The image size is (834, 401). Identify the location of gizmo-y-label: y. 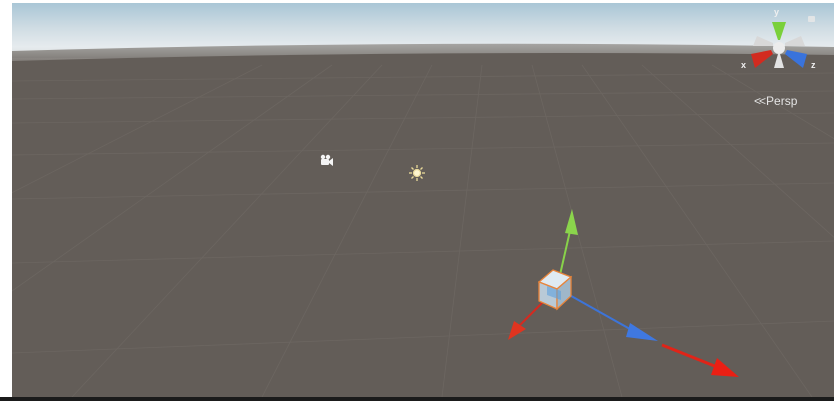
(777, 12).